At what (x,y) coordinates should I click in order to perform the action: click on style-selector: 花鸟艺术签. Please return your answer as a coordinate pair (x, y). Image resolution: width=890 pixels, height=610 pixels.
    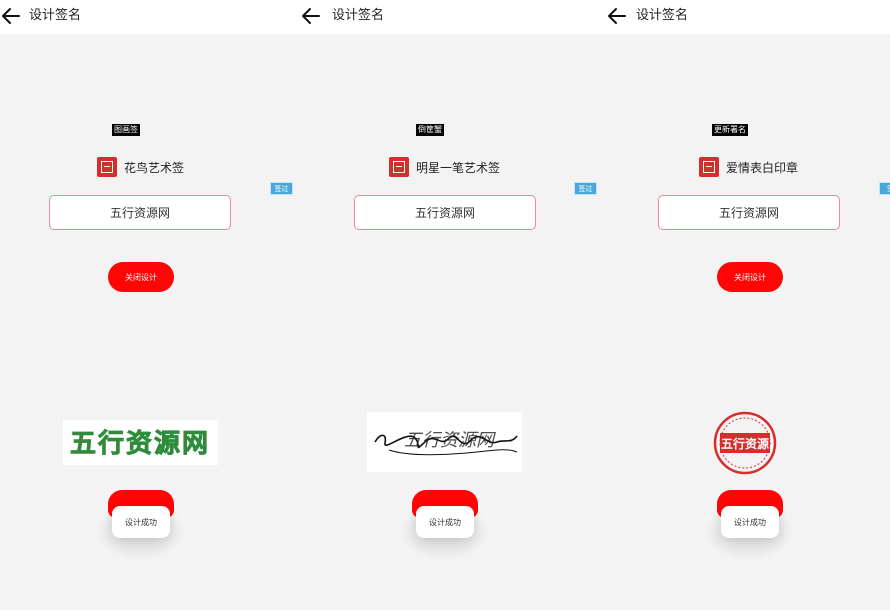
    Looking at the image, I should click on (140, 167).